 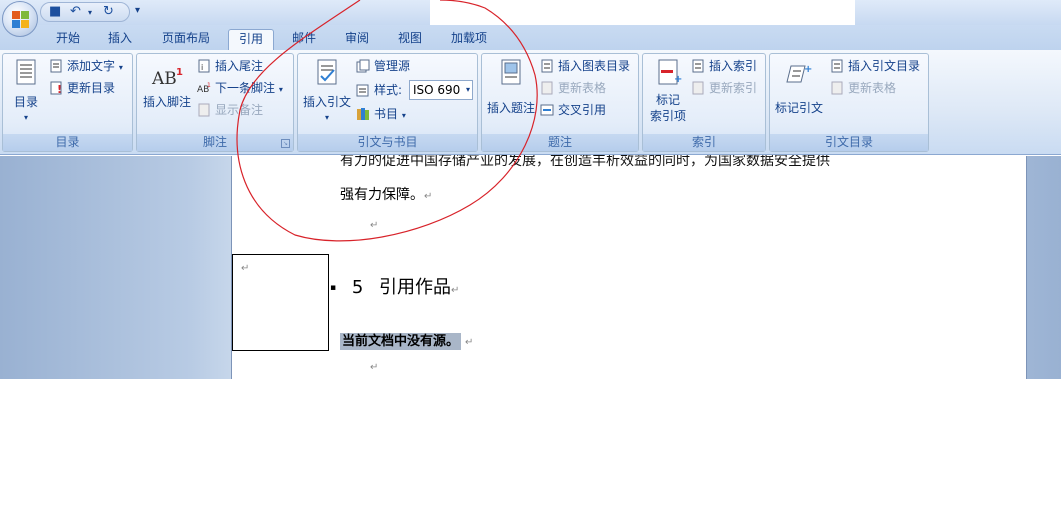 I want to click on tab-addins: 加载项, so click(x=469, y=39).